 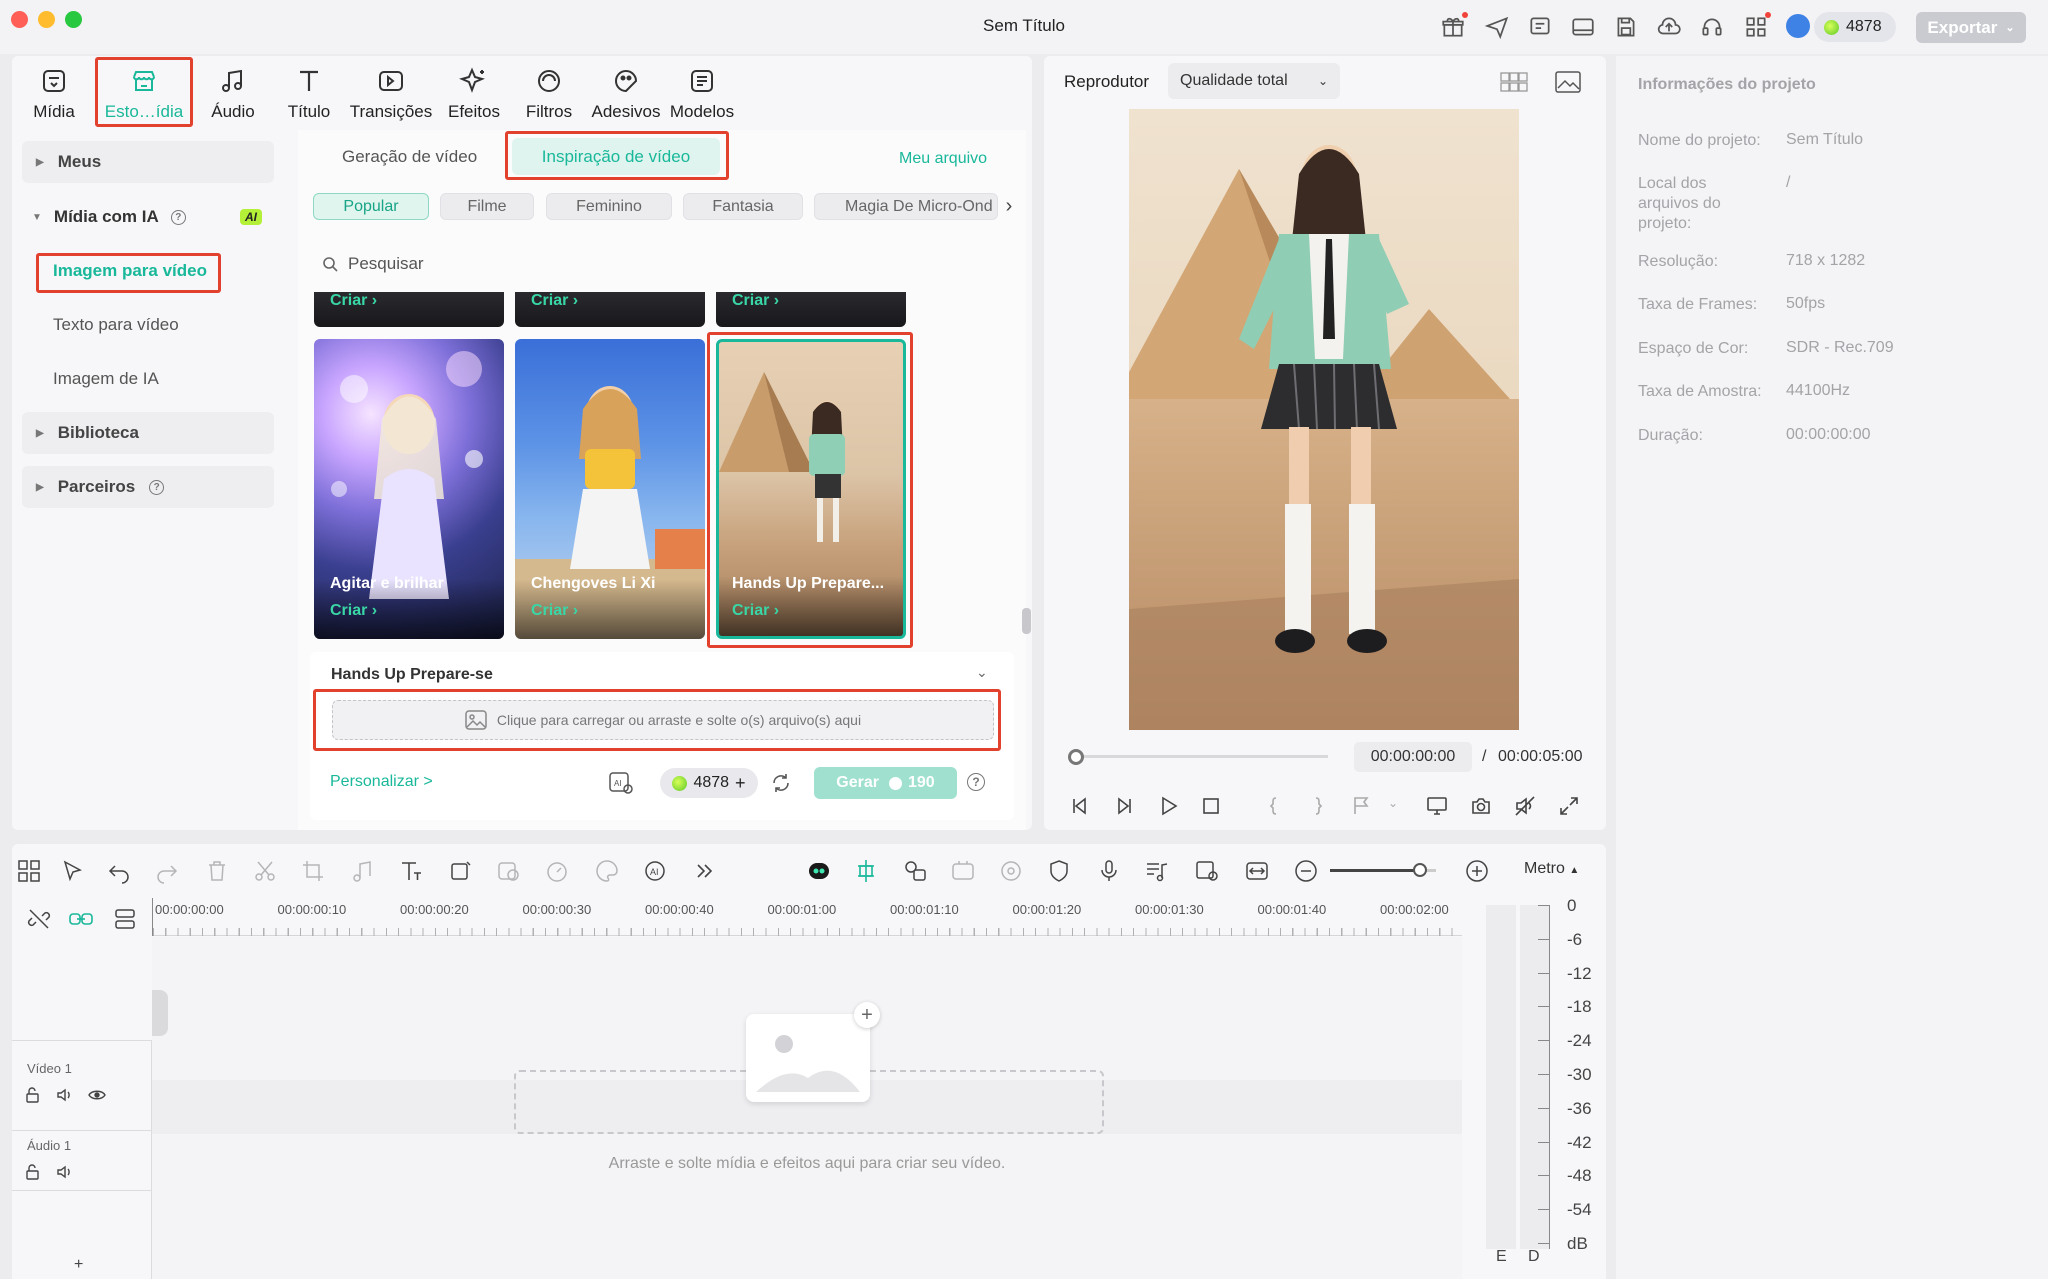 What do you see at coordinates (1525, 806) in the screenshot?
I see `audio-mute-icon` at bounding box center [1525, 806].